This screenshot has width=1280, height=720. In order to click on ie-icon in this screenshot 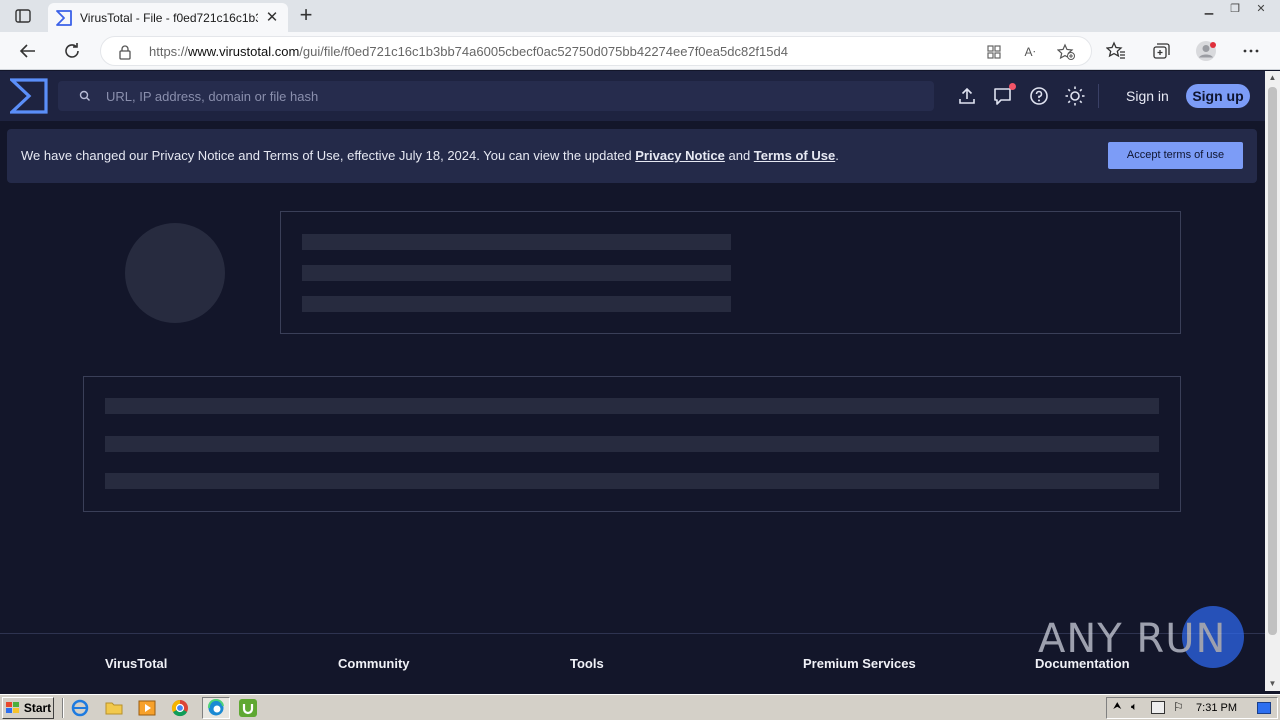, I will do `click(80, 708)`.